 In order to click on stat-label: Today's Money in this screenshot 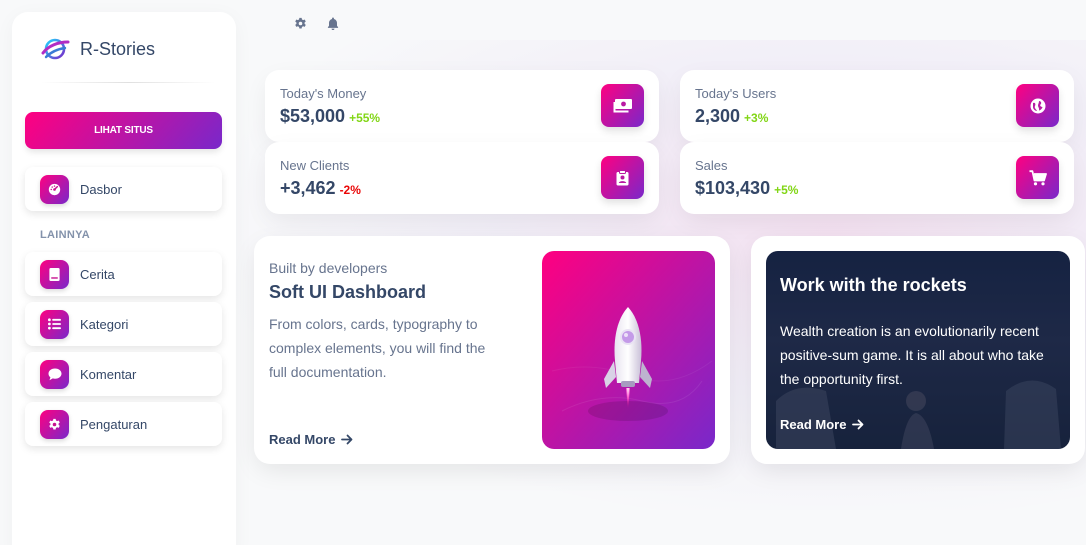, I will do `click(323, 93)`.